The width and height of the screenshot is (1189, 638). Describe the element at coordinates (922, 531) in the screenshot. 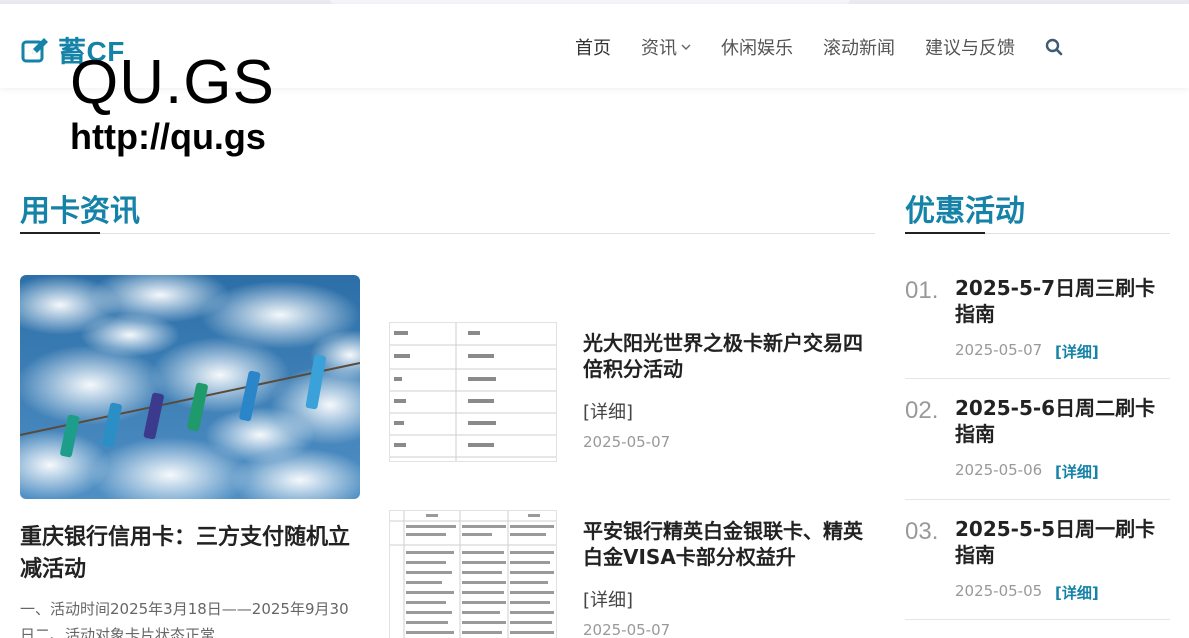

I see `promo-number: 03.` at that location.